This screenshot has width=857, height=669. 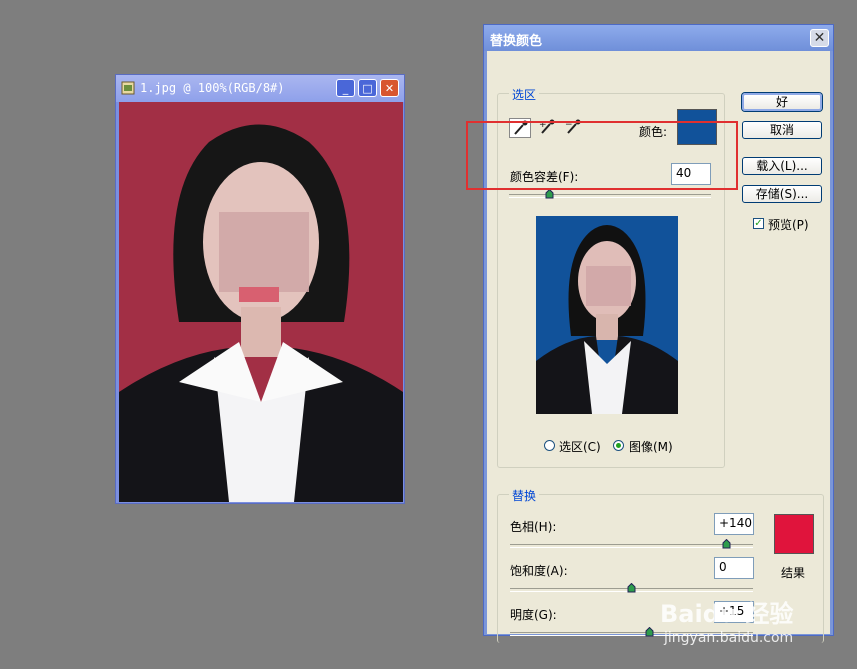 I want to click on image-radio, so click(x=618, y=445).